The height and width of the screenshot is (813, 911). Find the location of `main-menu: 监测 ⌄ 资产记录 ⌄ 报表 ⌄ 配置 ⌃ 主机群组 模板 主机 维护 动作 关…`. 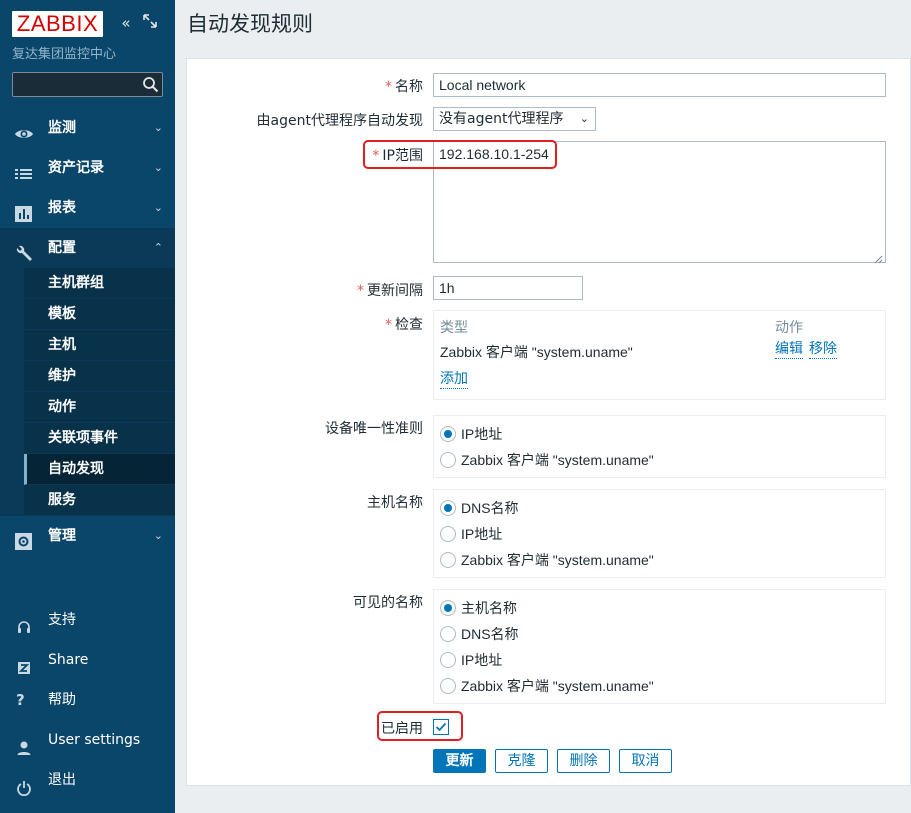

main-menu: 监测 ⌄ 资产记录 ⌄ 报表 ⌄ 配置 ⌃ 主机群组 模板 主机 维护 动作 关… is located at coordinates (87, 332).